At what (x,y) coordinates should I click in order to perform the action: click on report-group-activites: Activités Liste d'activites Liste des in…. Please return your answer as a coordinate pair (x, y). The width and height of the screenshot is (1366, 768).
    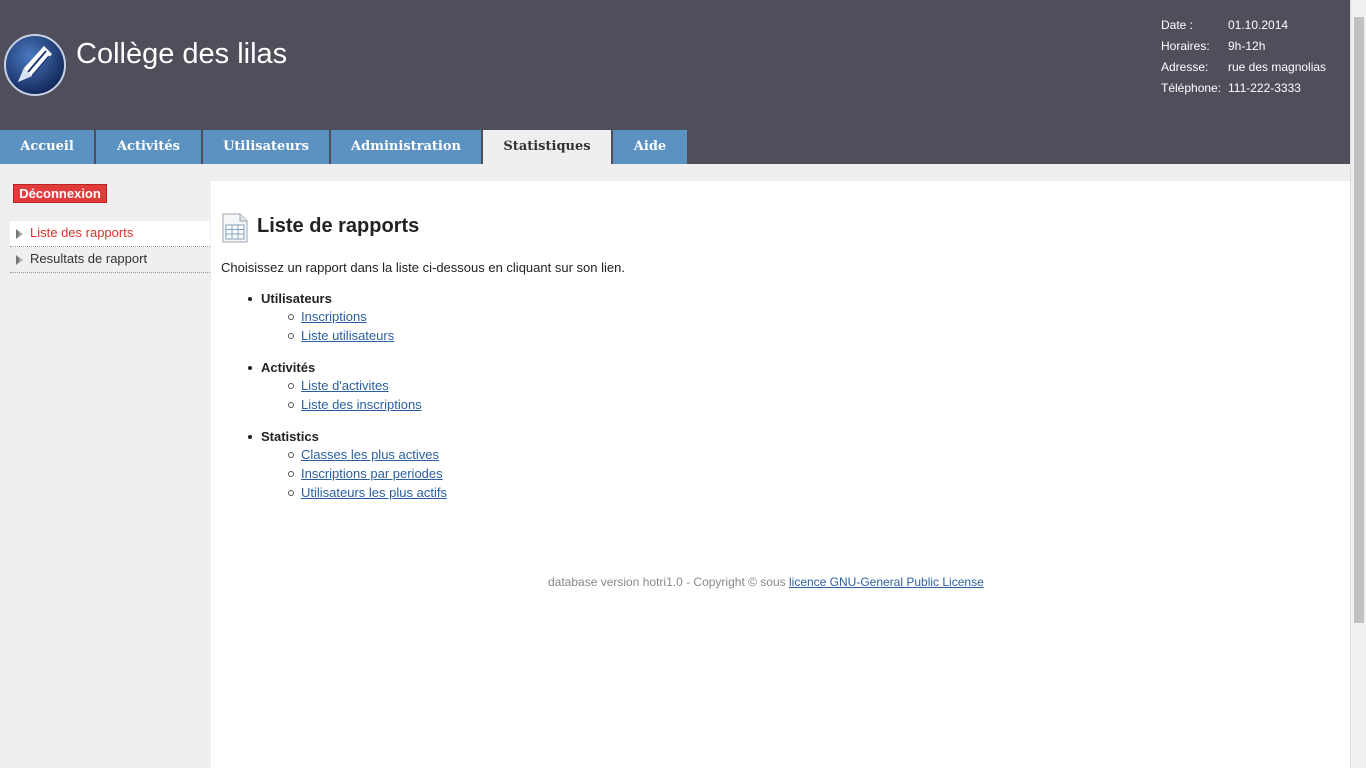
    Looking at the image, I should click on (347, 388).